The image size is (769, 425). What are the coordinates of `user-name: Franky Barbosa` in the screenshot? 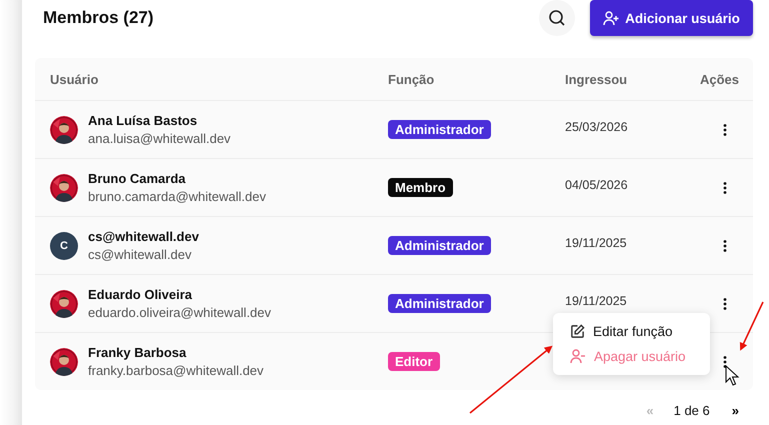 It's located at (138, 352).